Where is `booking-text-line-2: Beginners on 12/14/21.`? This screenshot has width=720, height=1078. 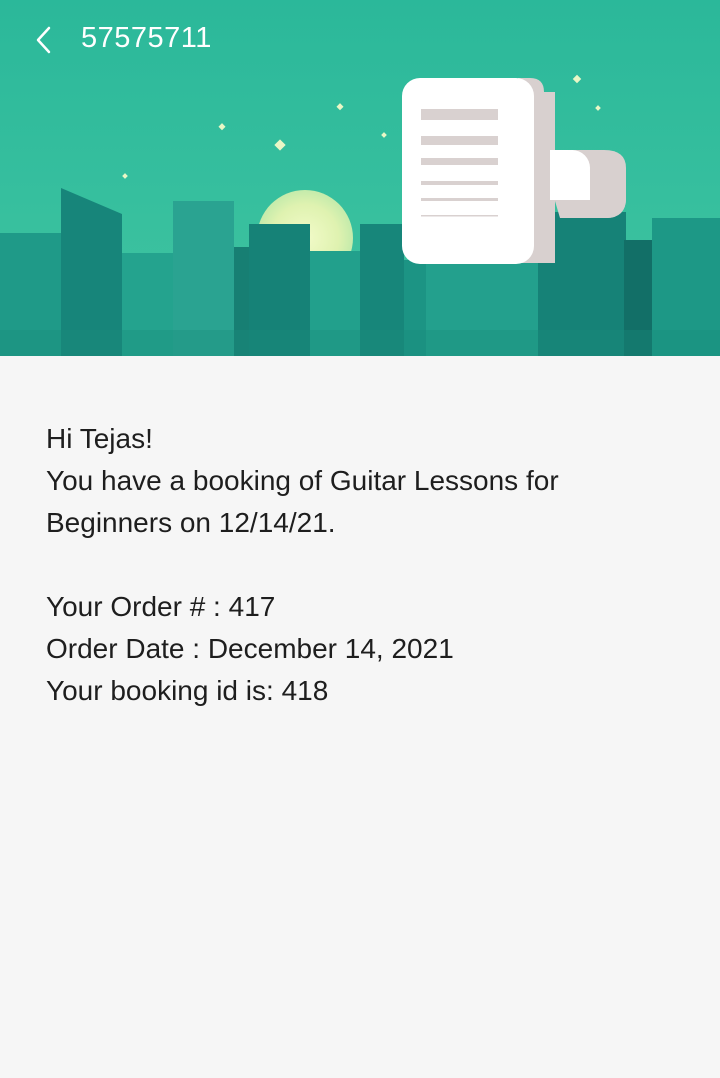 booking-text-line-2: Beginners on 12/14/21. is located at coordinates (191, 522).